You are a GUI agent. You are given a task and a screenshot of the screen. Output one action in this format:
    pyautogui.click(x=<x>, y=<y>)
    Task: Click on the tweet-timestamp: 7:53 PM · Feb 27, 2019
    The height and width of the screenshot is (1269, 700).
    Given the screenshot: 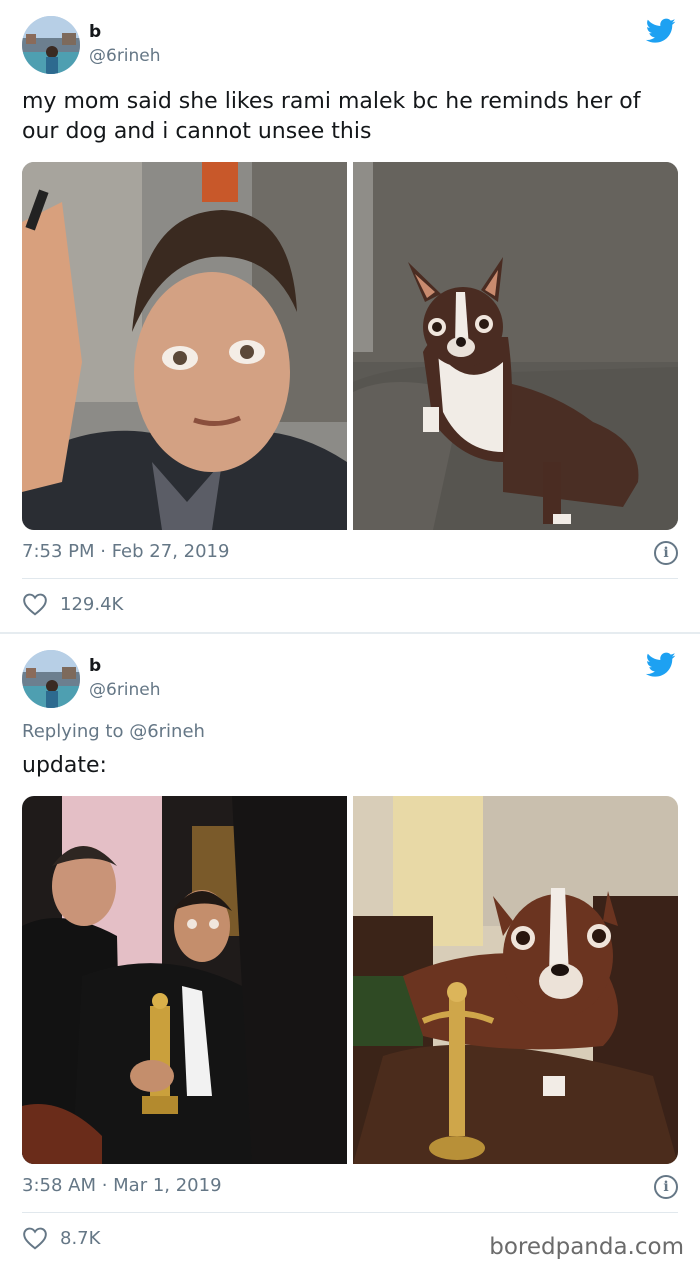 What is the action you would take?
    pyautogui.click(x=125, y=551)
    